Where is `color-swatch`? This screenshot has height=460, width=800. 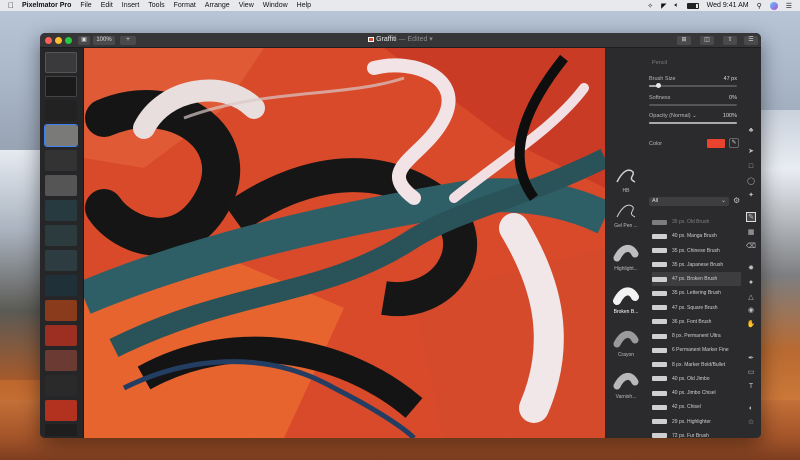
color-swatch is located at coordinates (716, 143).